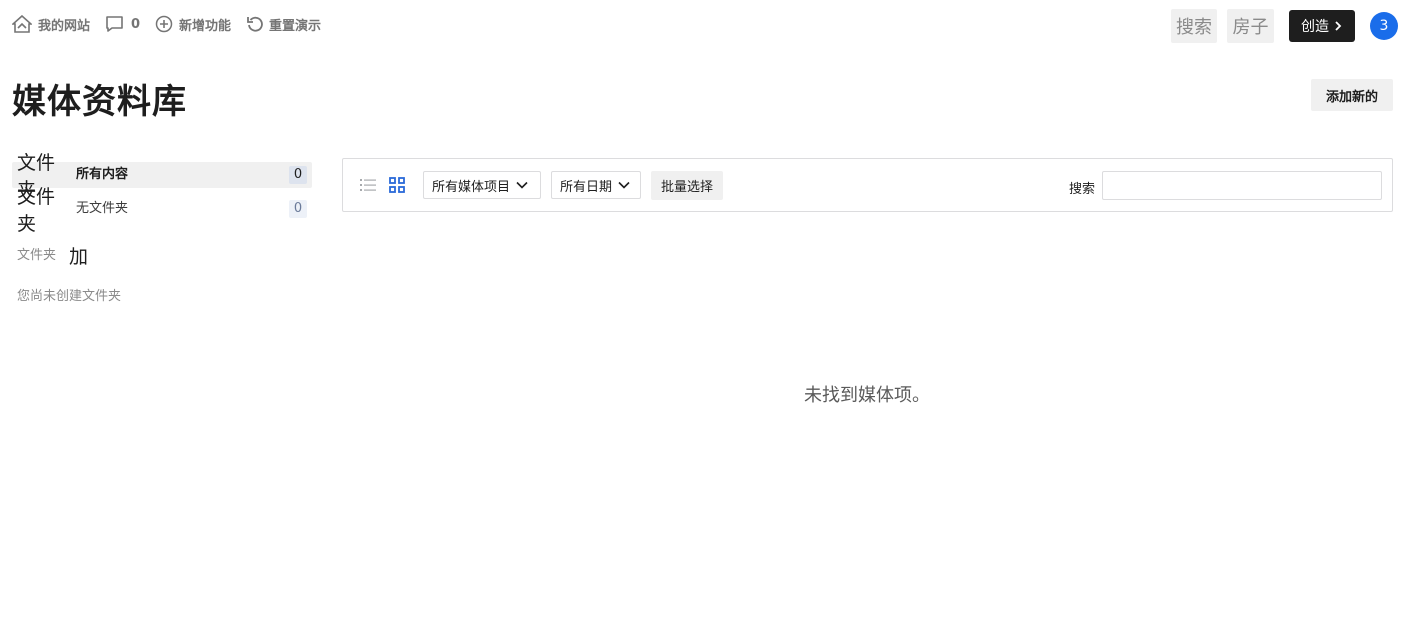  What do you see at coordinates (1194, 26) in the screenshot?
I see `search-button: 搜索` at bounding box center [1194, 26].